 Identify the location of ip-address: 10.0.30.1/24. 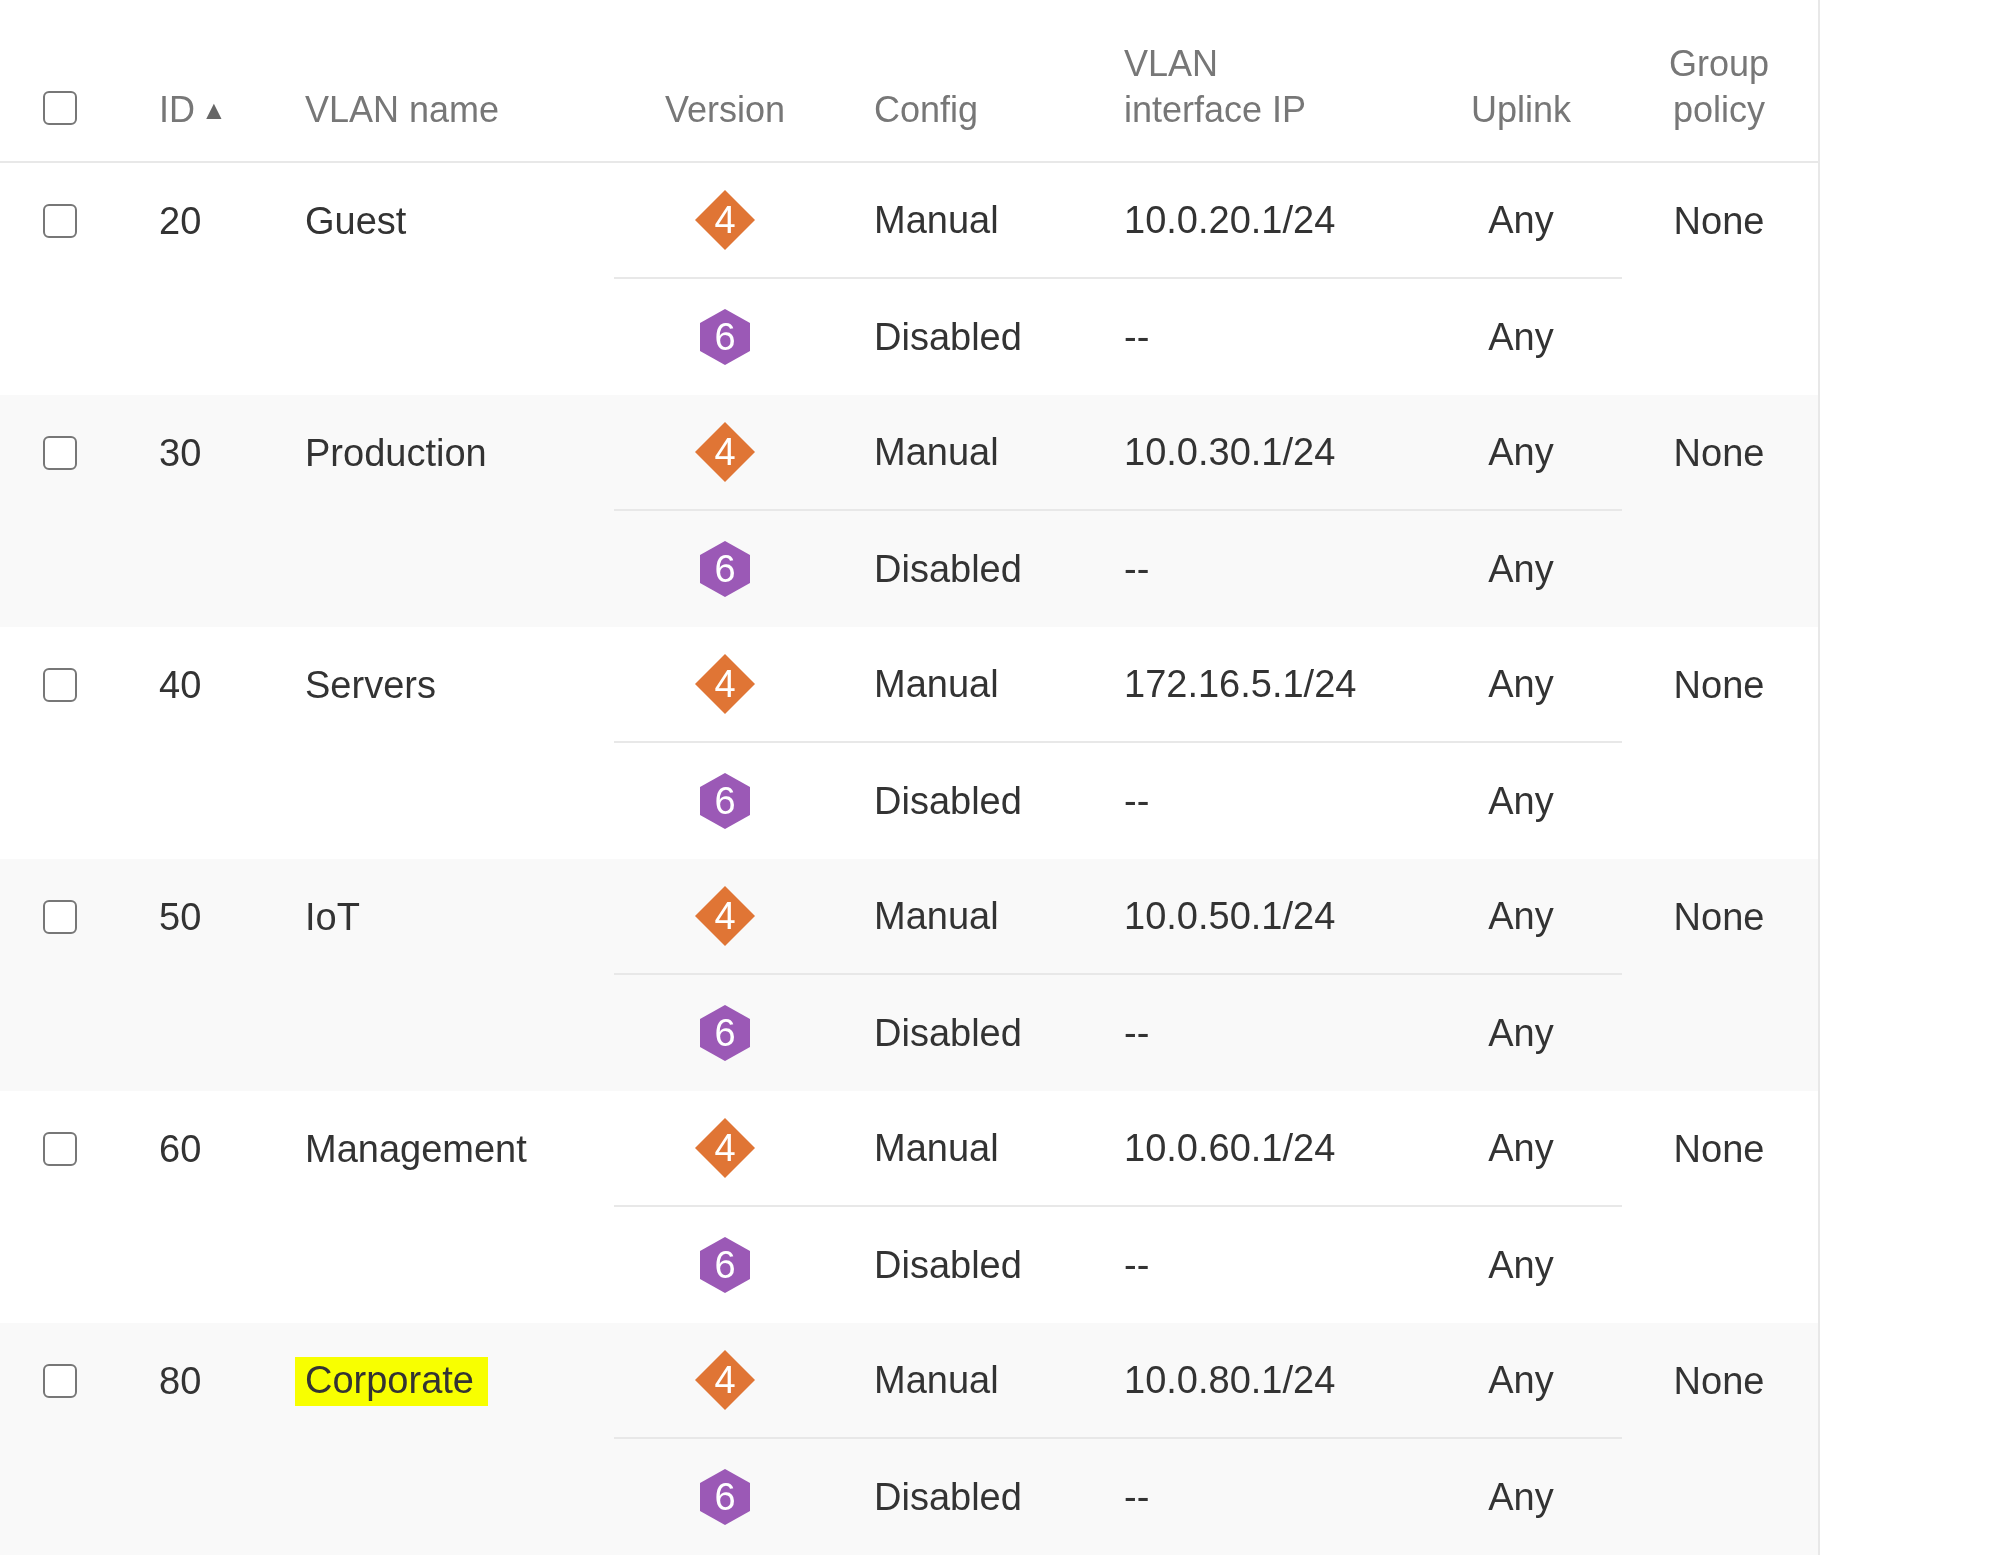
(1230, 452).